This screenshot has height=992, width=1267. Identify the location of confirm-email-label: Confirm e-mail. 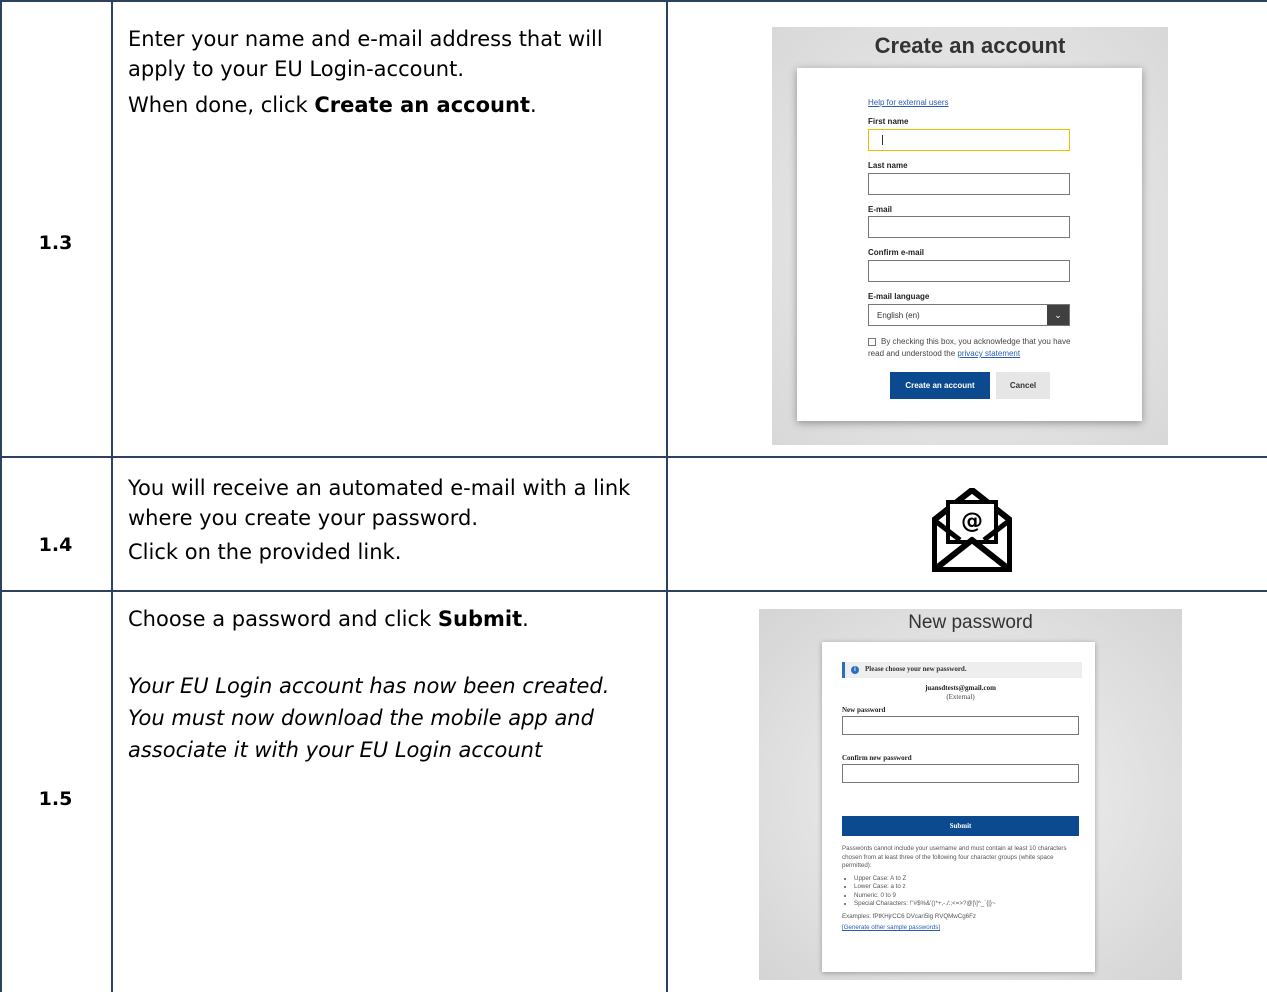
(896, 252).